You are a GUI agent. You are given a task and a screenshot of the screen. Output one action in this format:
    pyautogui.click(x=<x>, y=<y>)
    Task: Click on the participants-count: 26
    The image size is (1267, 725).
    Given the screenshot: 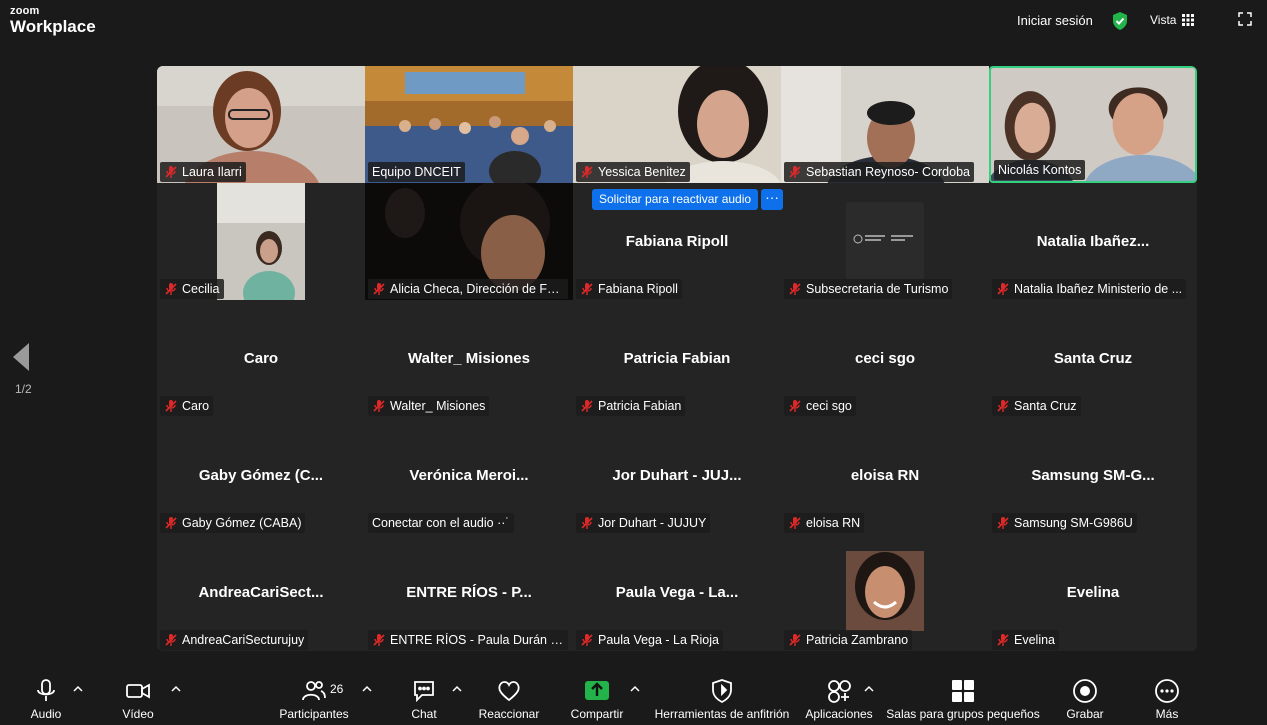 What is the action you would take?
    pyautogui.click(x=337, y=689)
    